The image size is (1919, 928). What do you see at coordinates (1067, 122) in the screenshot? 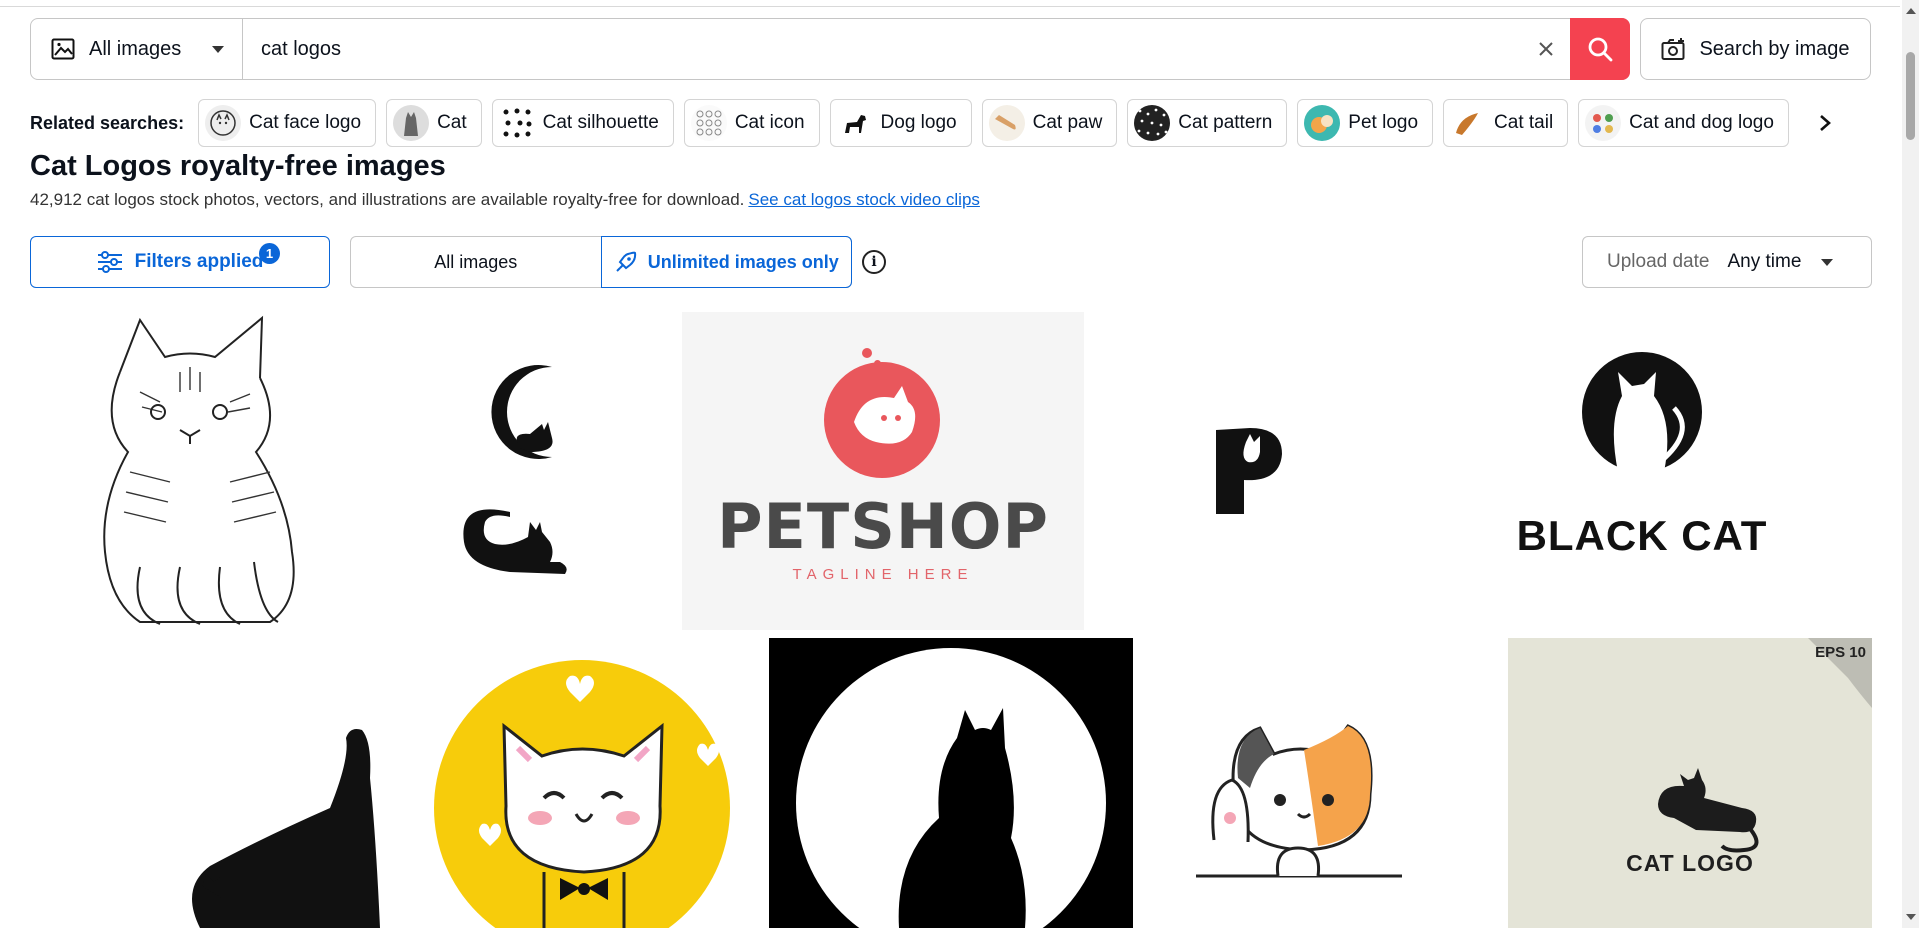
I see `related-chip-label: Cat paw` at bounding box center [1067, 122].